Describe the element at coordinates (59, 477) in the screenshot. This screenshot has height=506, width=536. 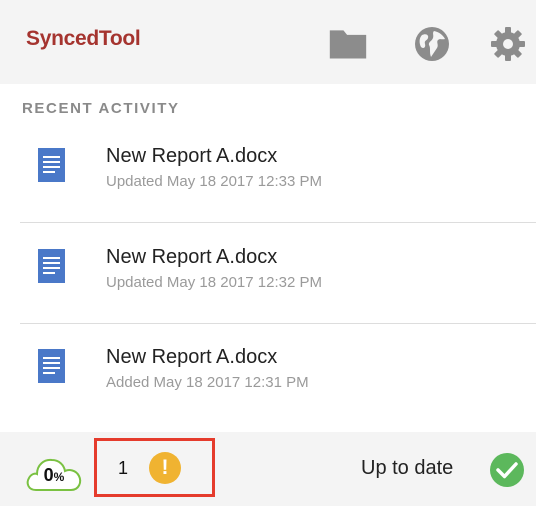
I see `sync-percent-unit: %` at that location.